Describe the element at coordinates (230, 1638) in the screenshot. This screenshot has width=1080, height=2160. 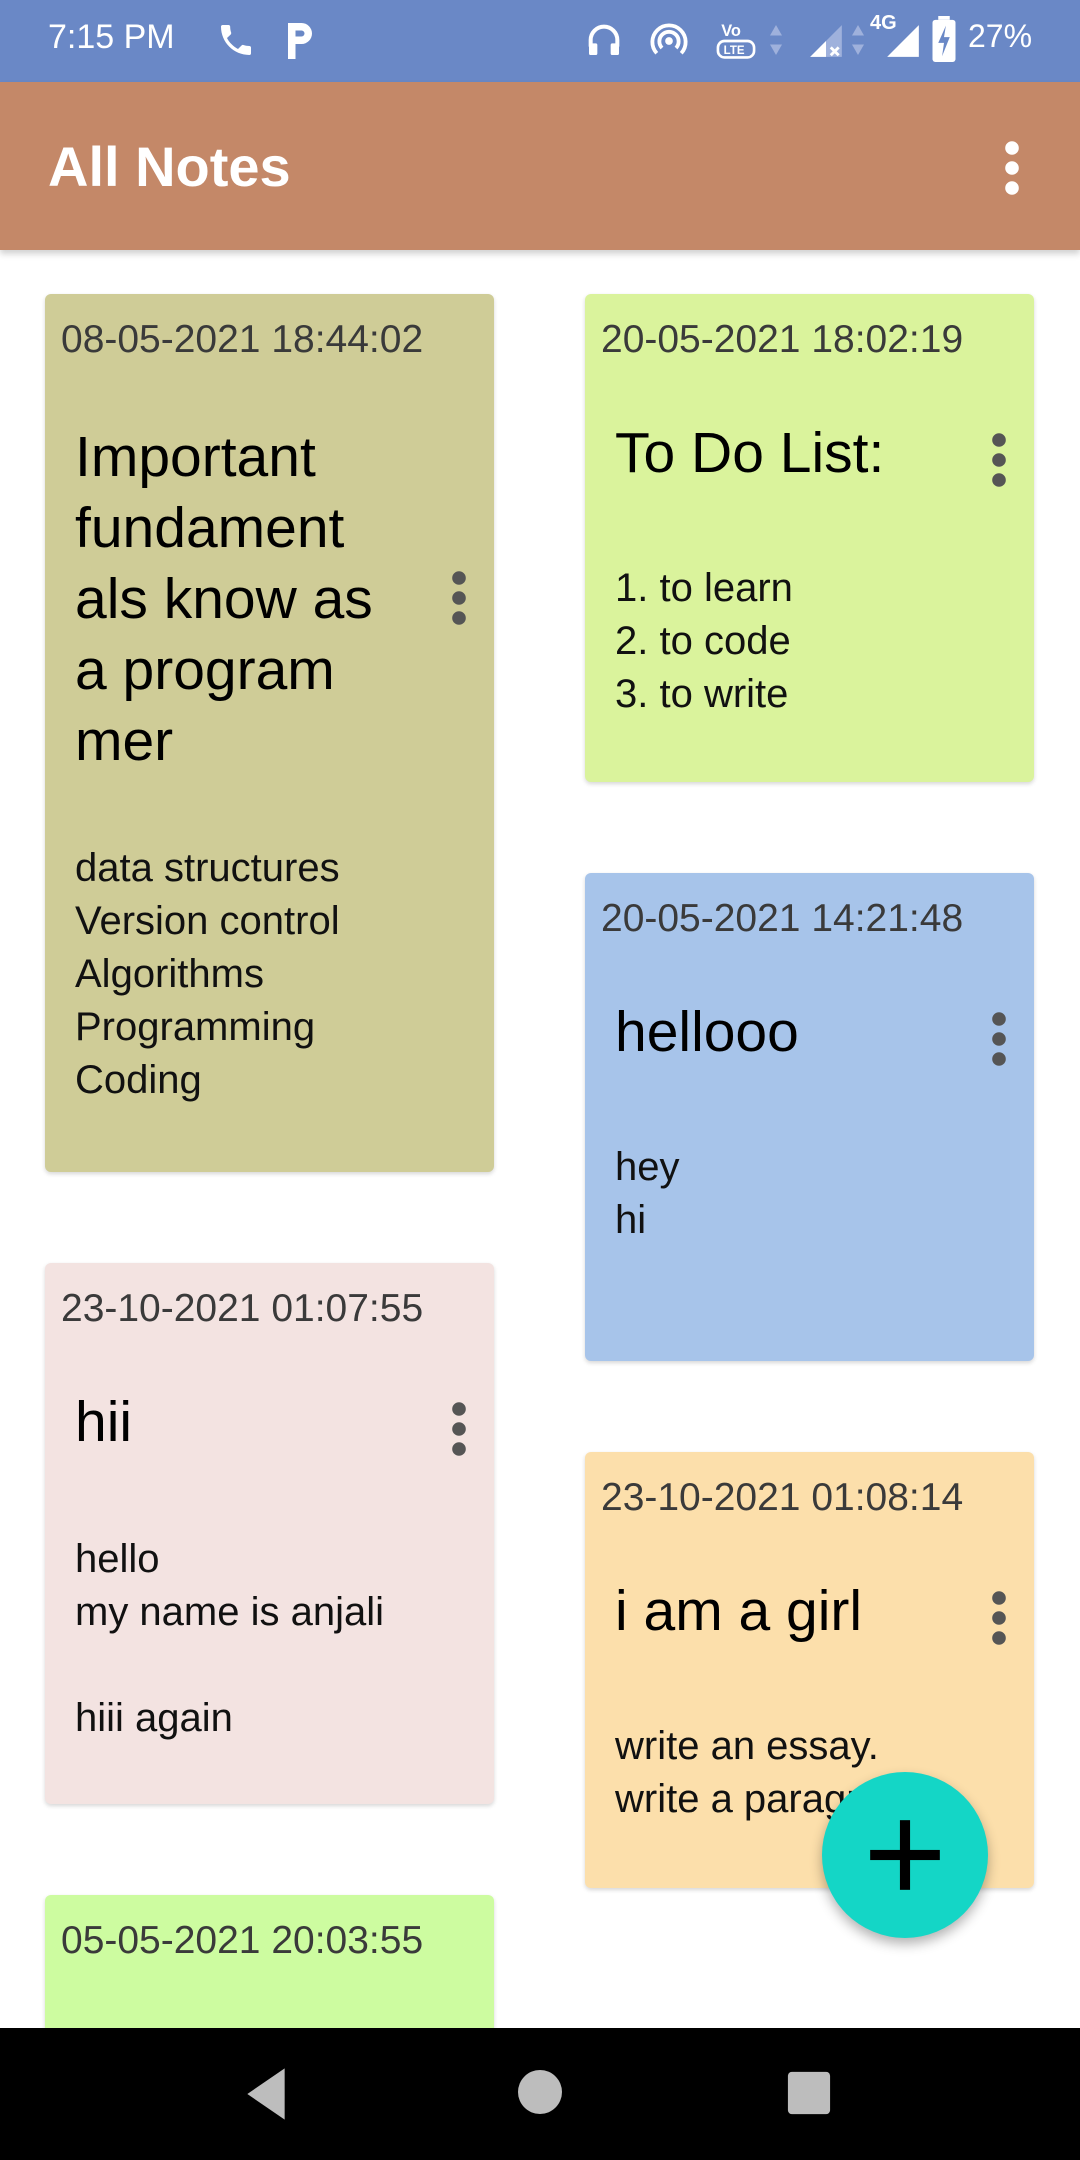
I see `note-body: hello my name is anjali hiii again` at that location.